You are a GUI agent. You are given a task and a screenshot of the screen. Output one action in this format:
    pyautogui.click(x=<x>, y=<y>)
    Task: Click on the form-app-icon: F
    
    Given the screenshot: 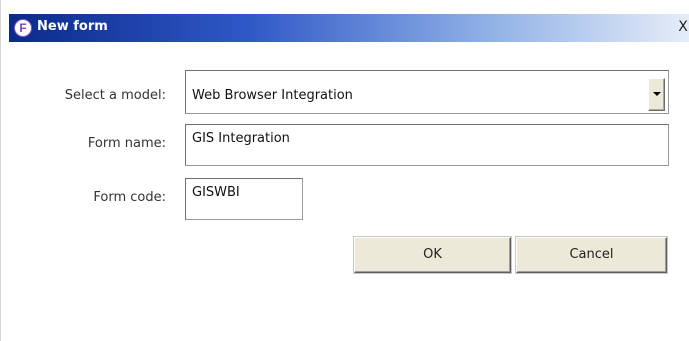 What is the action you would take?
    pyautogui.click(x=23, y=28)
    